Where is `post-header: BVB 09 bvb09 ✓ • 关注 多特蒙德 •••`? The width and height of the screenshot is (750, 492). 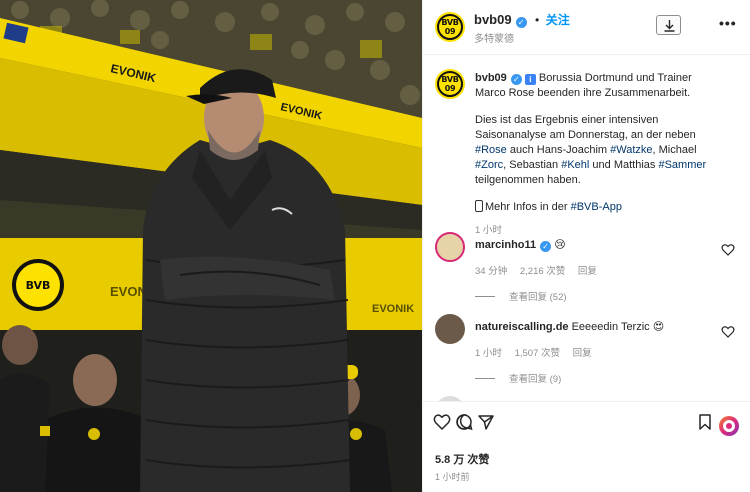
post-header: BVB 09 bvb09 ✓ • 关注 多特蒙德 ••• is located at coordinates (586, 27).